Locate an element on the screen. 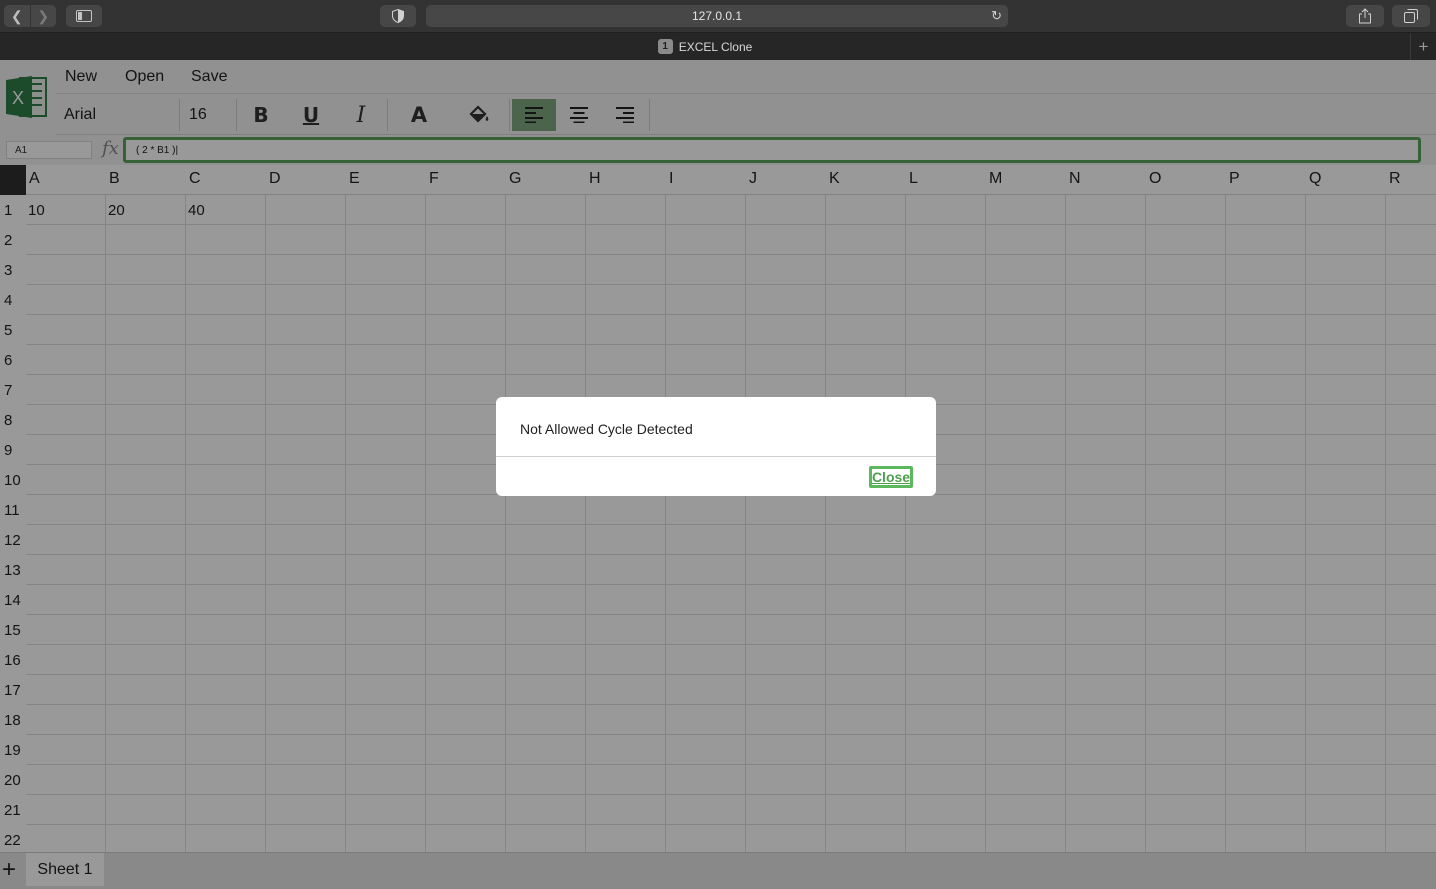 Image resolution: width=1436 pixels, height=889 pixels. browser-chrome: ❮ ❯ 127.0.0.1 ↻ 1 EXCEL Clone + is located at coordinates (718, 30).